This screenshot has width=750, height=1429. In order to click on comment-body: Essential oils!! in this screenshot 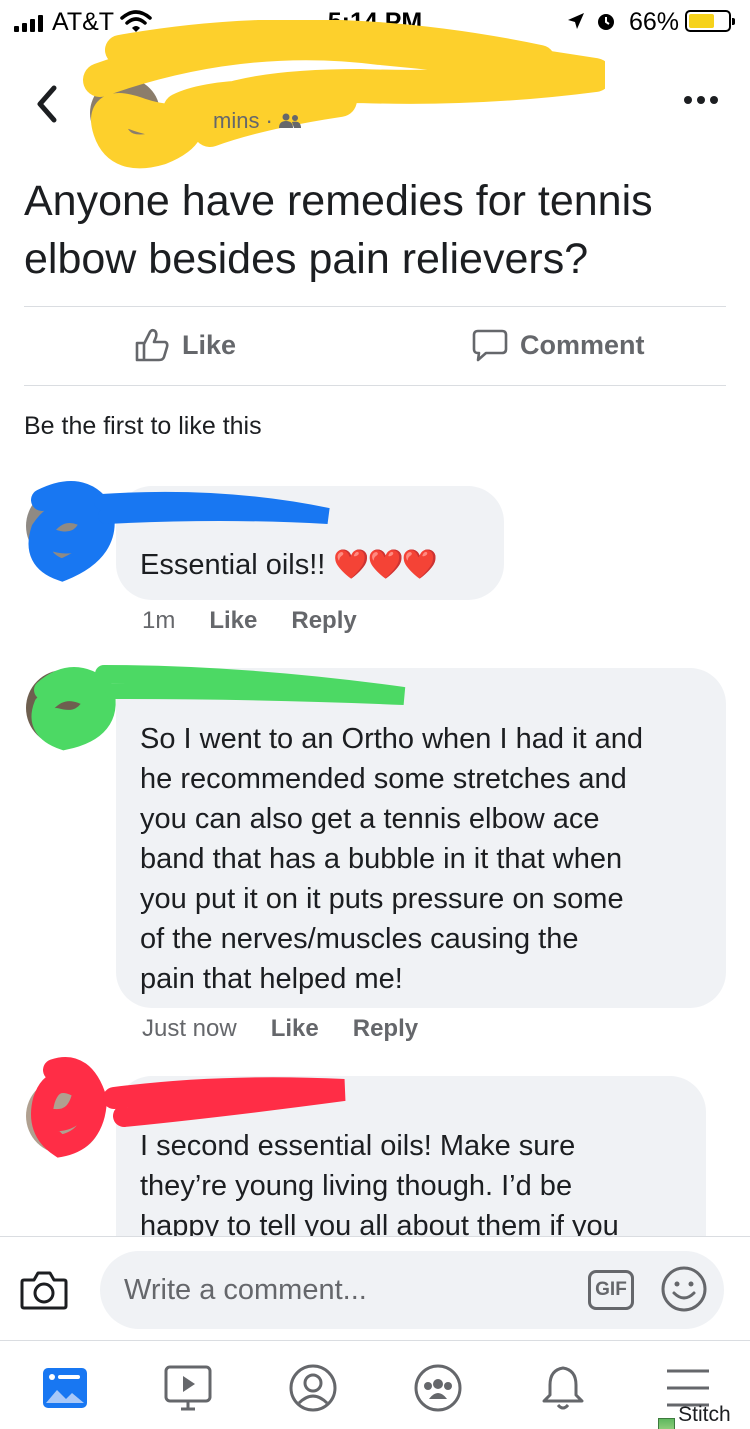, I will do `click(233, 565)`.